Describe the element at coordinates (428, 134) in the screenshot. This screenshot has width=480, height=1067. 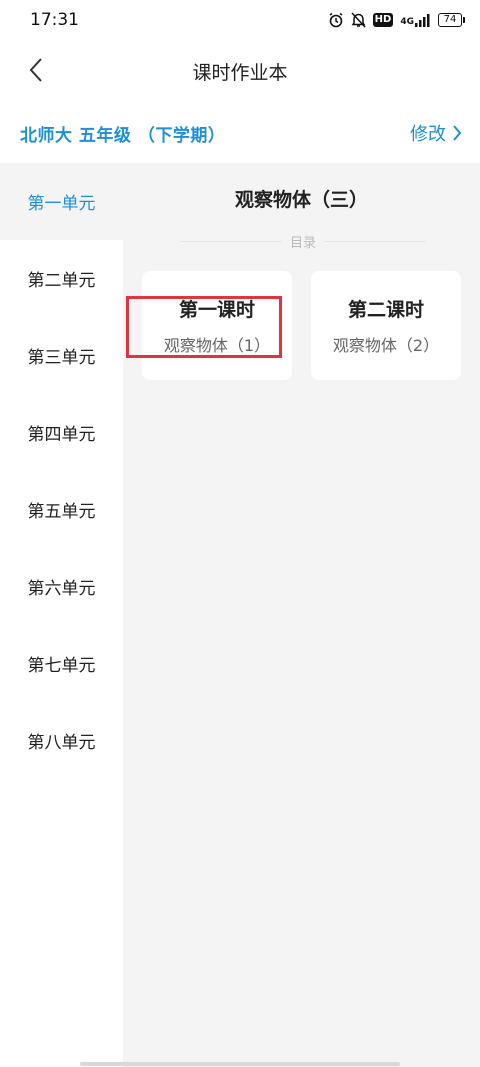
I see `edit-label: 修改` at that location.